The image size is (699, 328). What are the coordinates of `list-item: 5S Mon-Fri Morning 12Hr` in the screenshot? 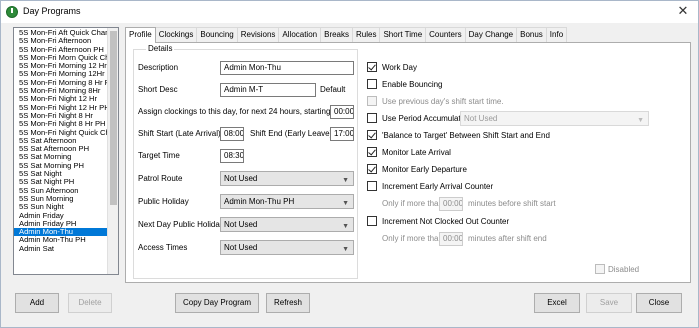 It's located at (61, 74).